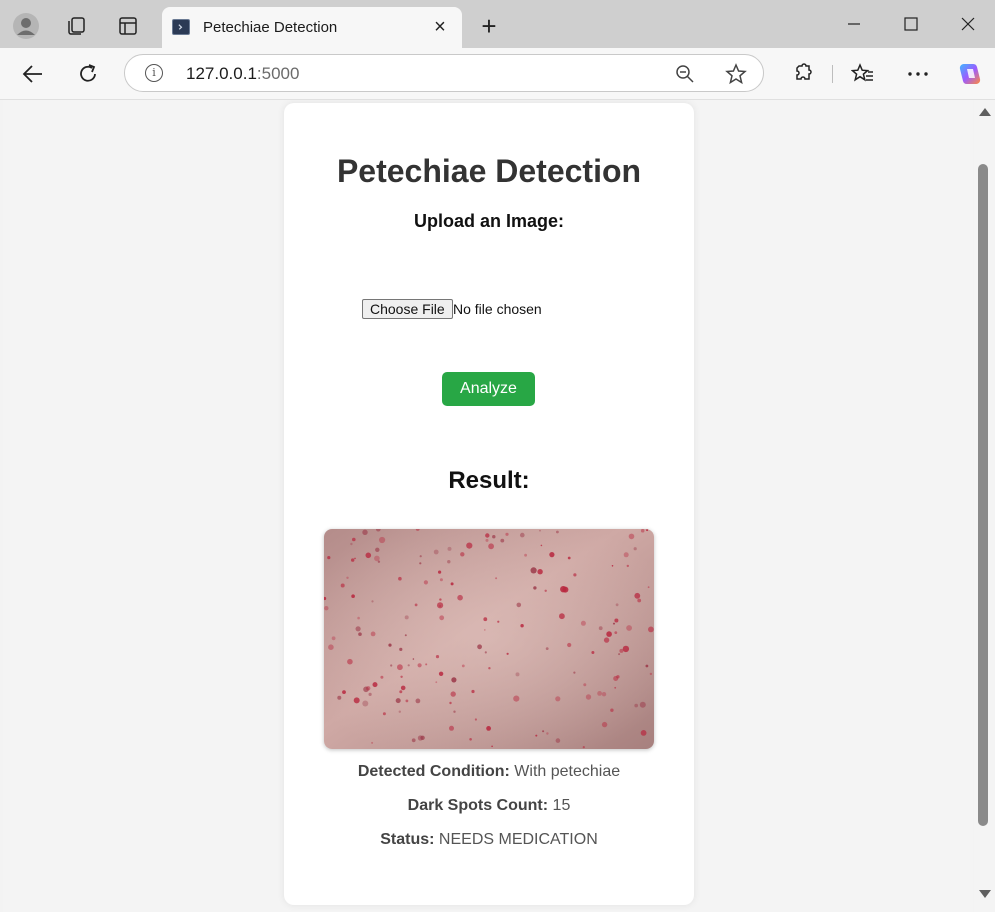 The image size is (995, 912). What do you see at coordinates (489, 806) in the screenshot?
I see `dark-spots-line: Dark Spots Count: 15` at bounding box center [489, 806].